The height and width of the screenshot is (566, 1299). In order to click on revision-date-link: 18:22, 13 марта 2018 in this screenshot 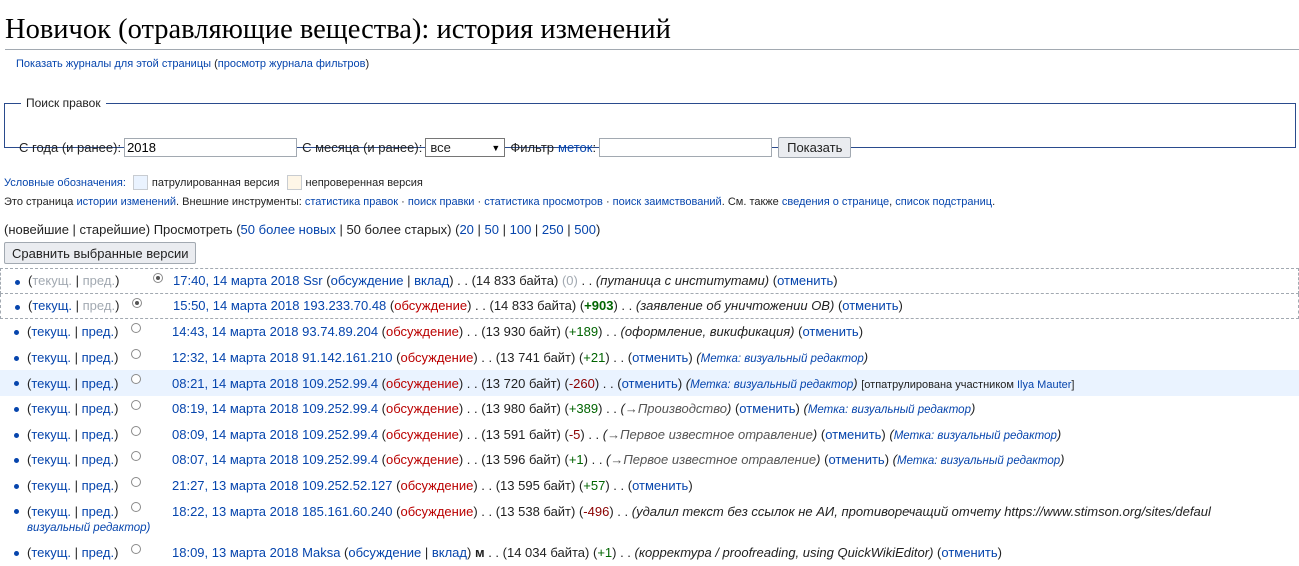, I will do `click(235, 511)`.